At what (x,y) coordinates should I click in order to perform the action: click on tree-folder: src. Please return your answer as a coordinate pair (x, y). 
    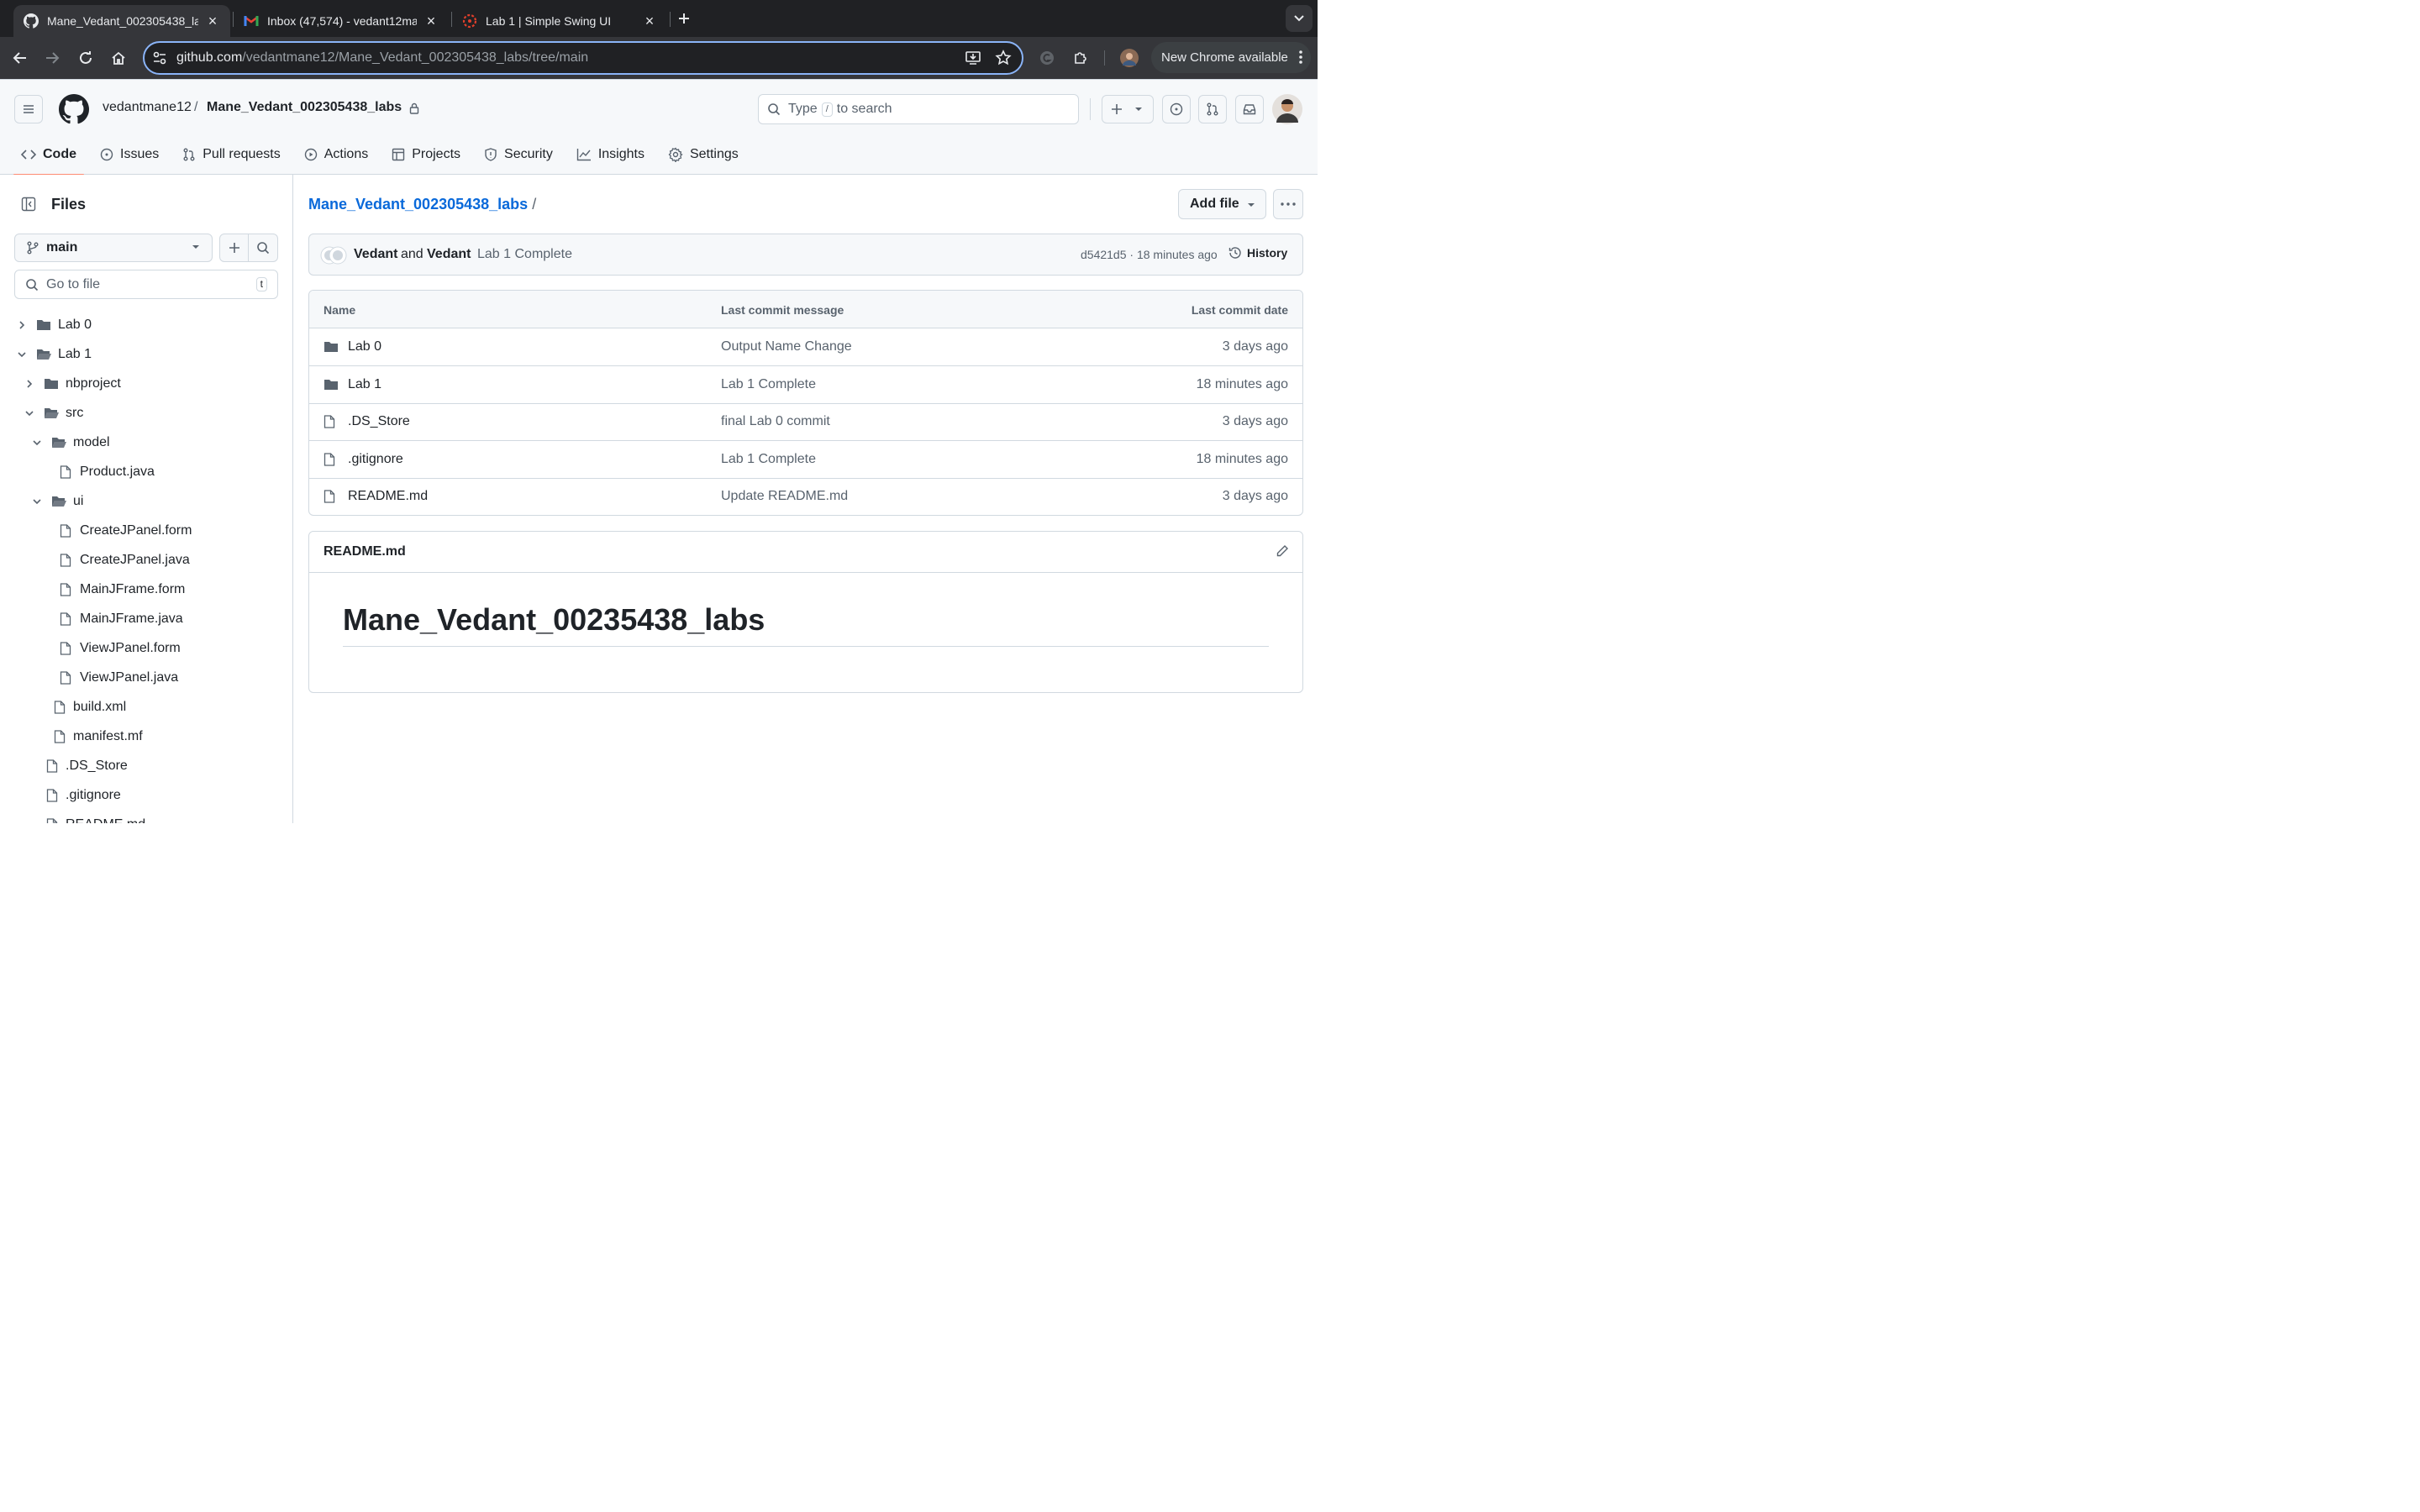
    Looking at the image, I should click on (146, 413).